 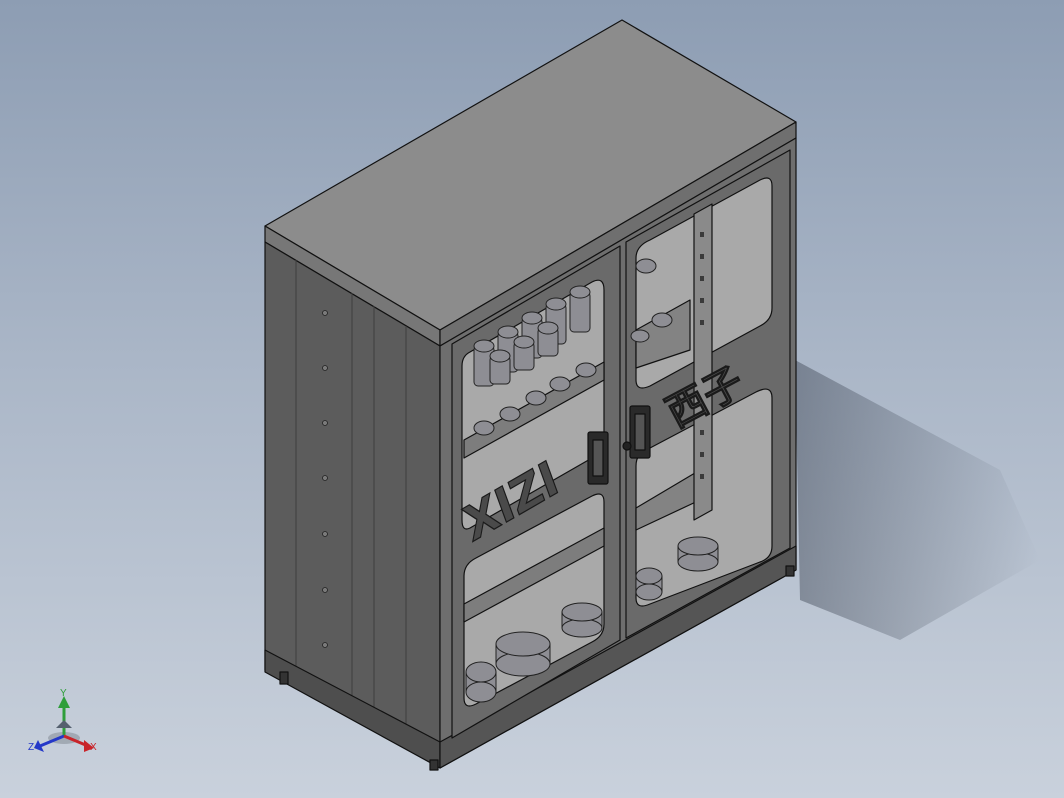 What do you see at coordinates (62, 720) in the screenshot?
I see `view-orientation-triad-icon: Y Z X` at bounding box center [62, 720].